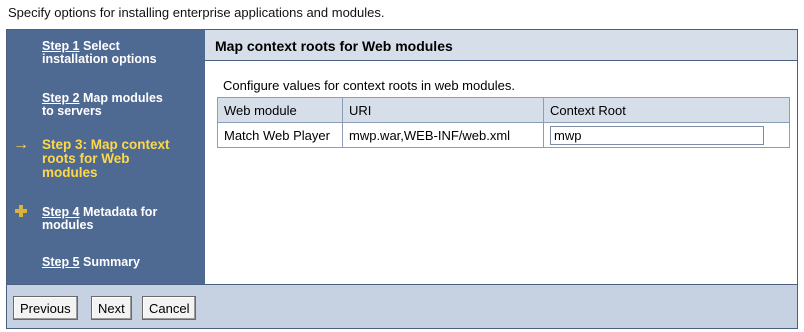 This screenshot has width=804, height=332. Describe the element at coordinates (111, 308) in the screenshot. I see `next-button: Next` at that location.